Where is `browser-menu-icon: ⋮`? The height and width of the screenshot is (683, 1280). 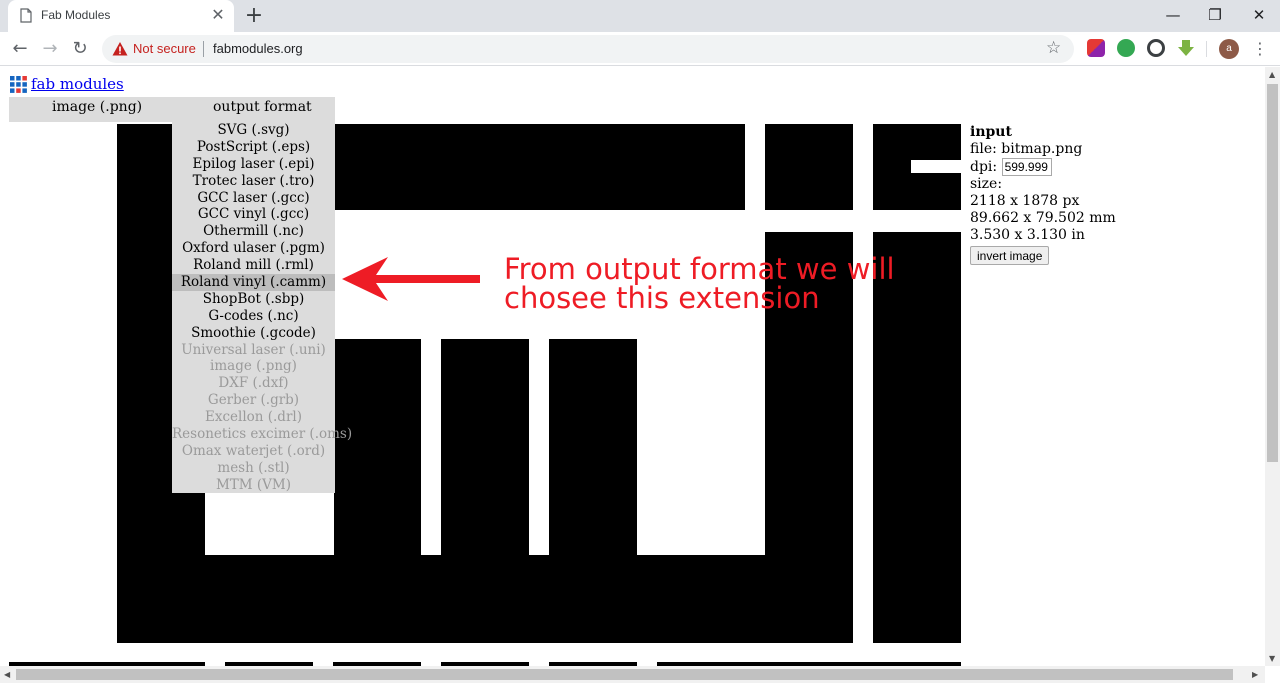 browser-menu-icon: ⋮ is located at coordinates (1260, 49).